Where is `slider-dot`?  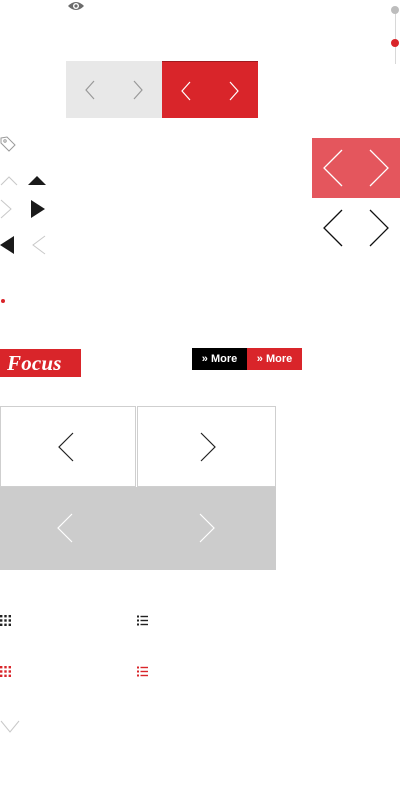 slider-dot is located at coordinates (395, 10).